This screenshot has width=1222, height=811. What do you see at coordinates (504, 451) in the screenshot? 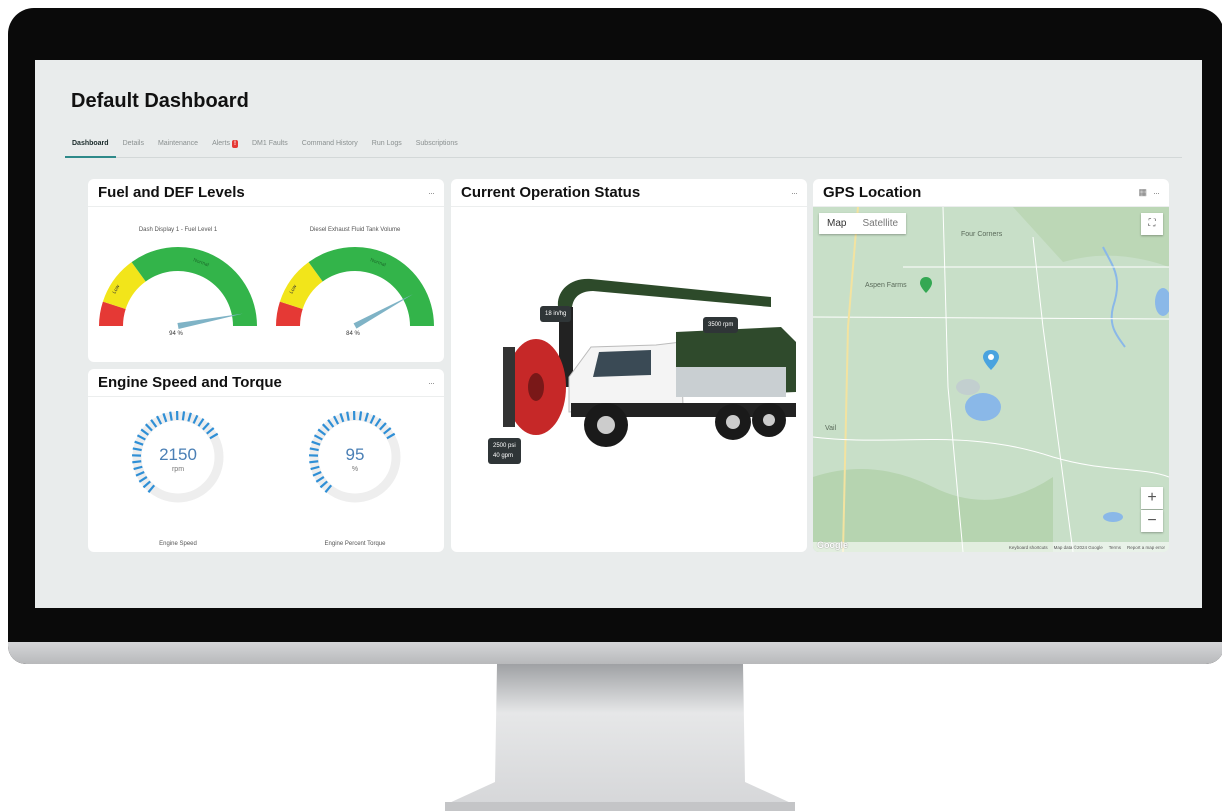
I see `pressure-flow-callout: 2500 psi 40 gpm` at bounding box center [504, 451].